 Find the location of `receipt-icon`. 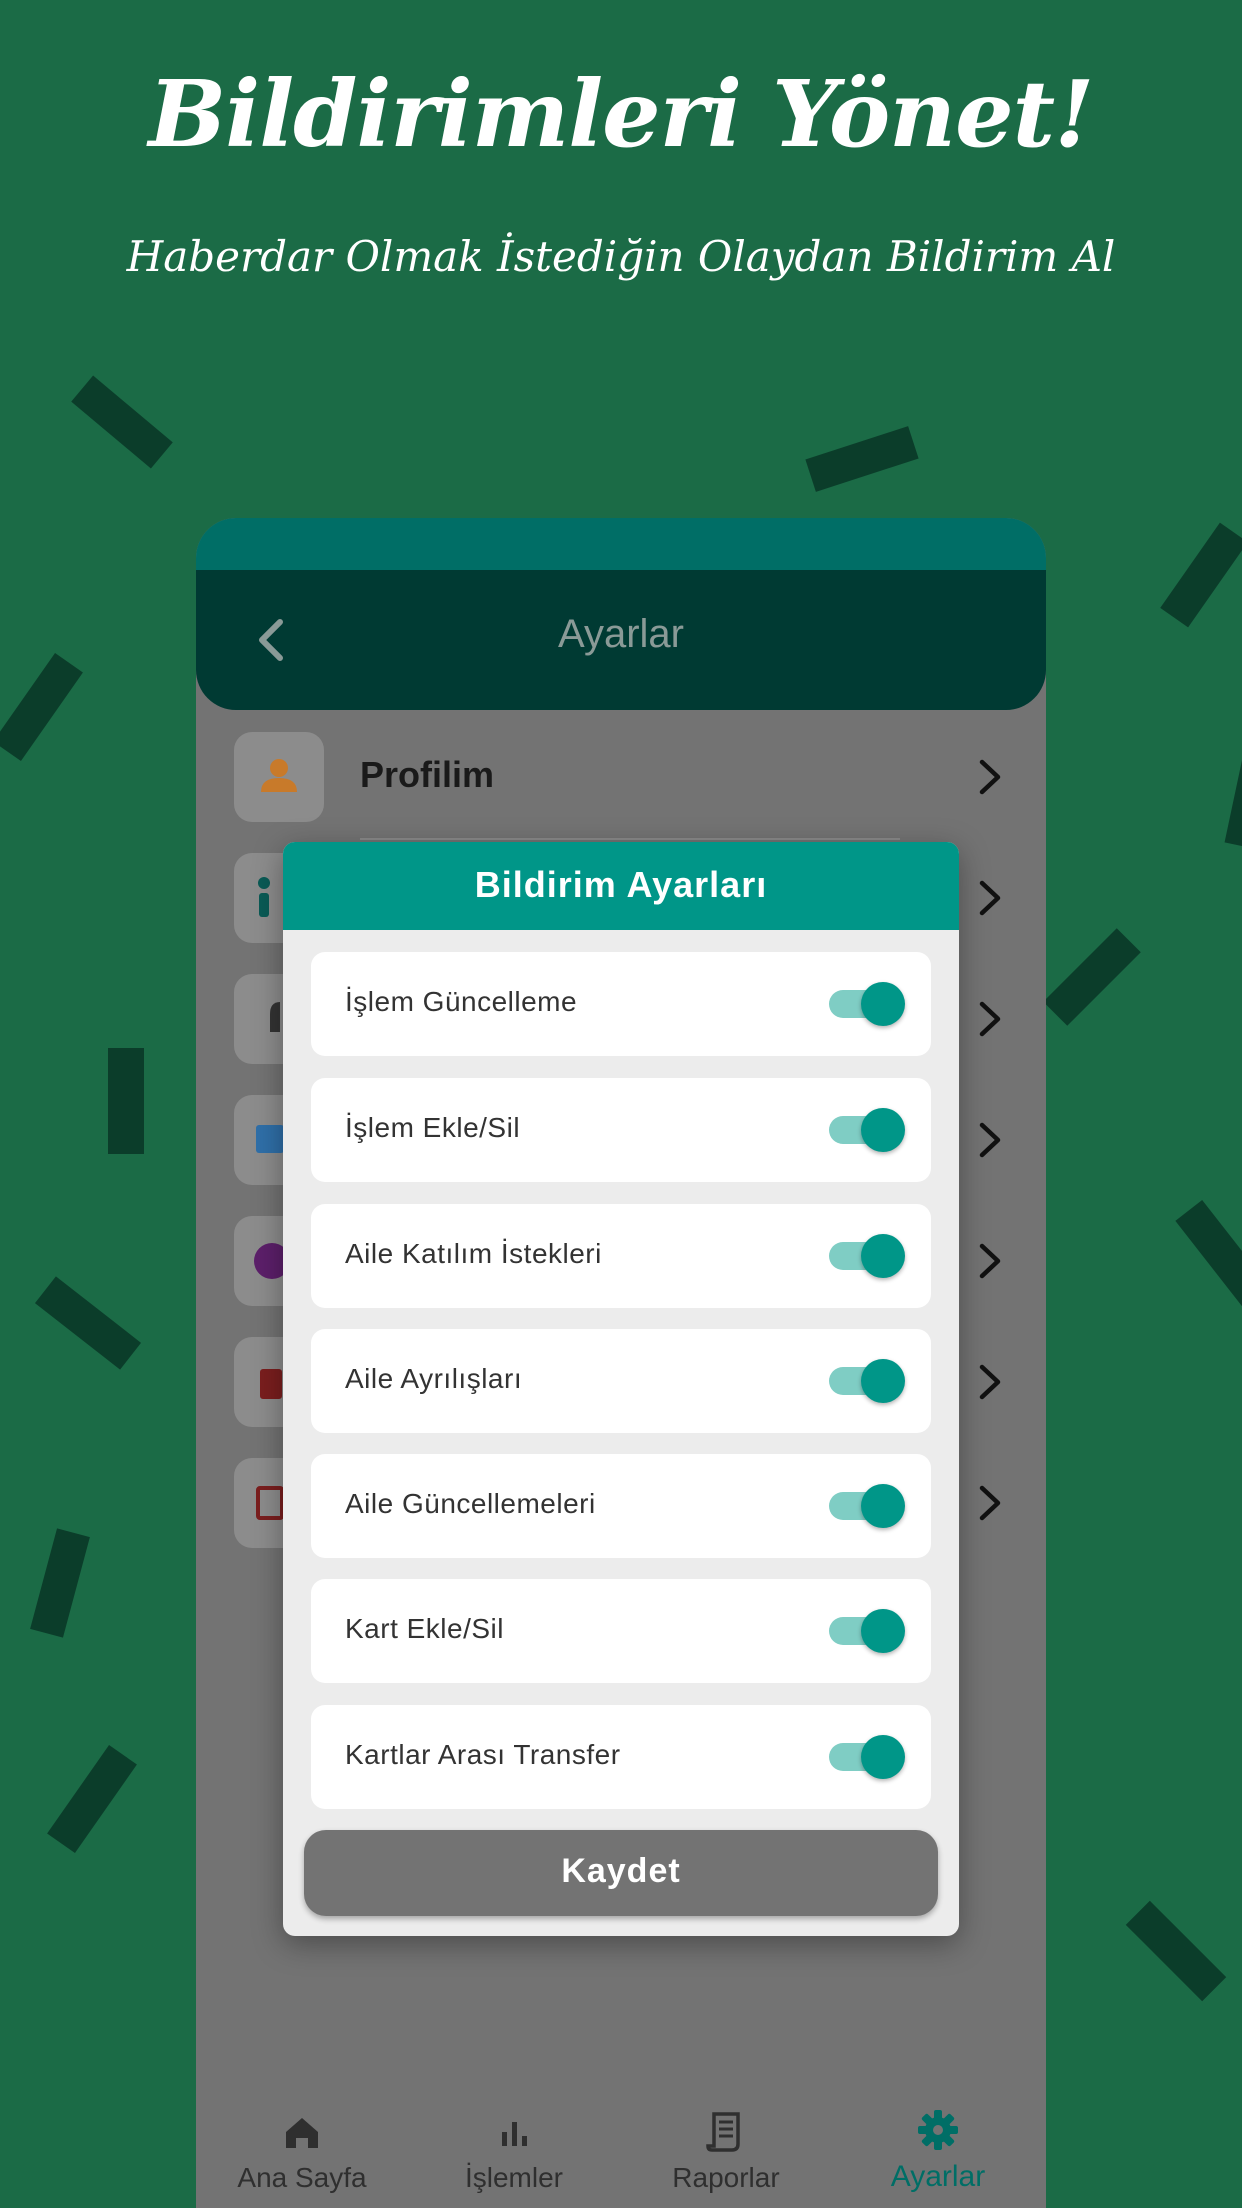

receipt-icon is located at coordinates (723, 2132).